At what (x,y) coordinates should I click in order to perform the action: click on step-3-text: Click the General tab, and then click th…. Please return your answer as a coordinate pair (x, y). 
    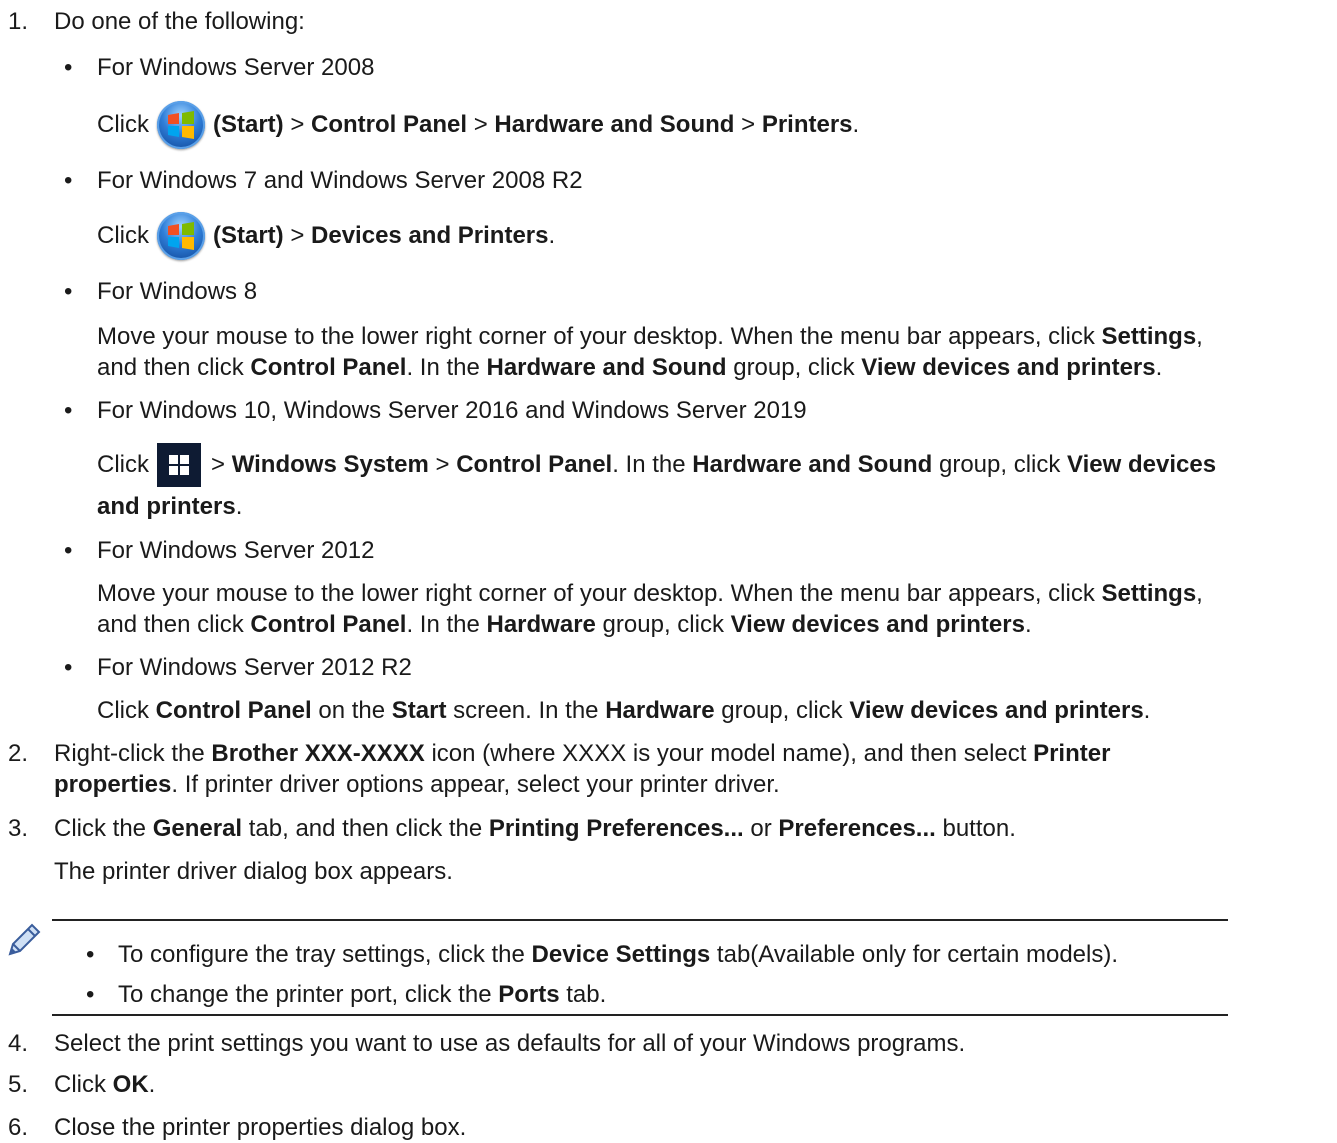
    Looking at the image, I should click on (535, 828).